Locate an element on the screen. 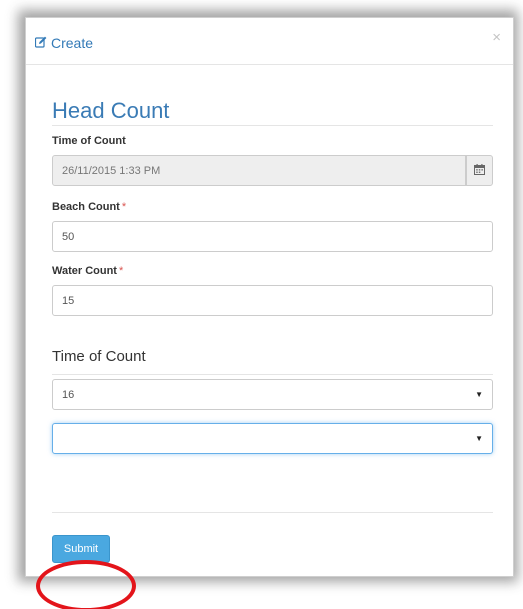 Image resolution: width=523 pixels, height=609 pixels. water-count-label-text: Water Count is located at coordinates (84, 271).